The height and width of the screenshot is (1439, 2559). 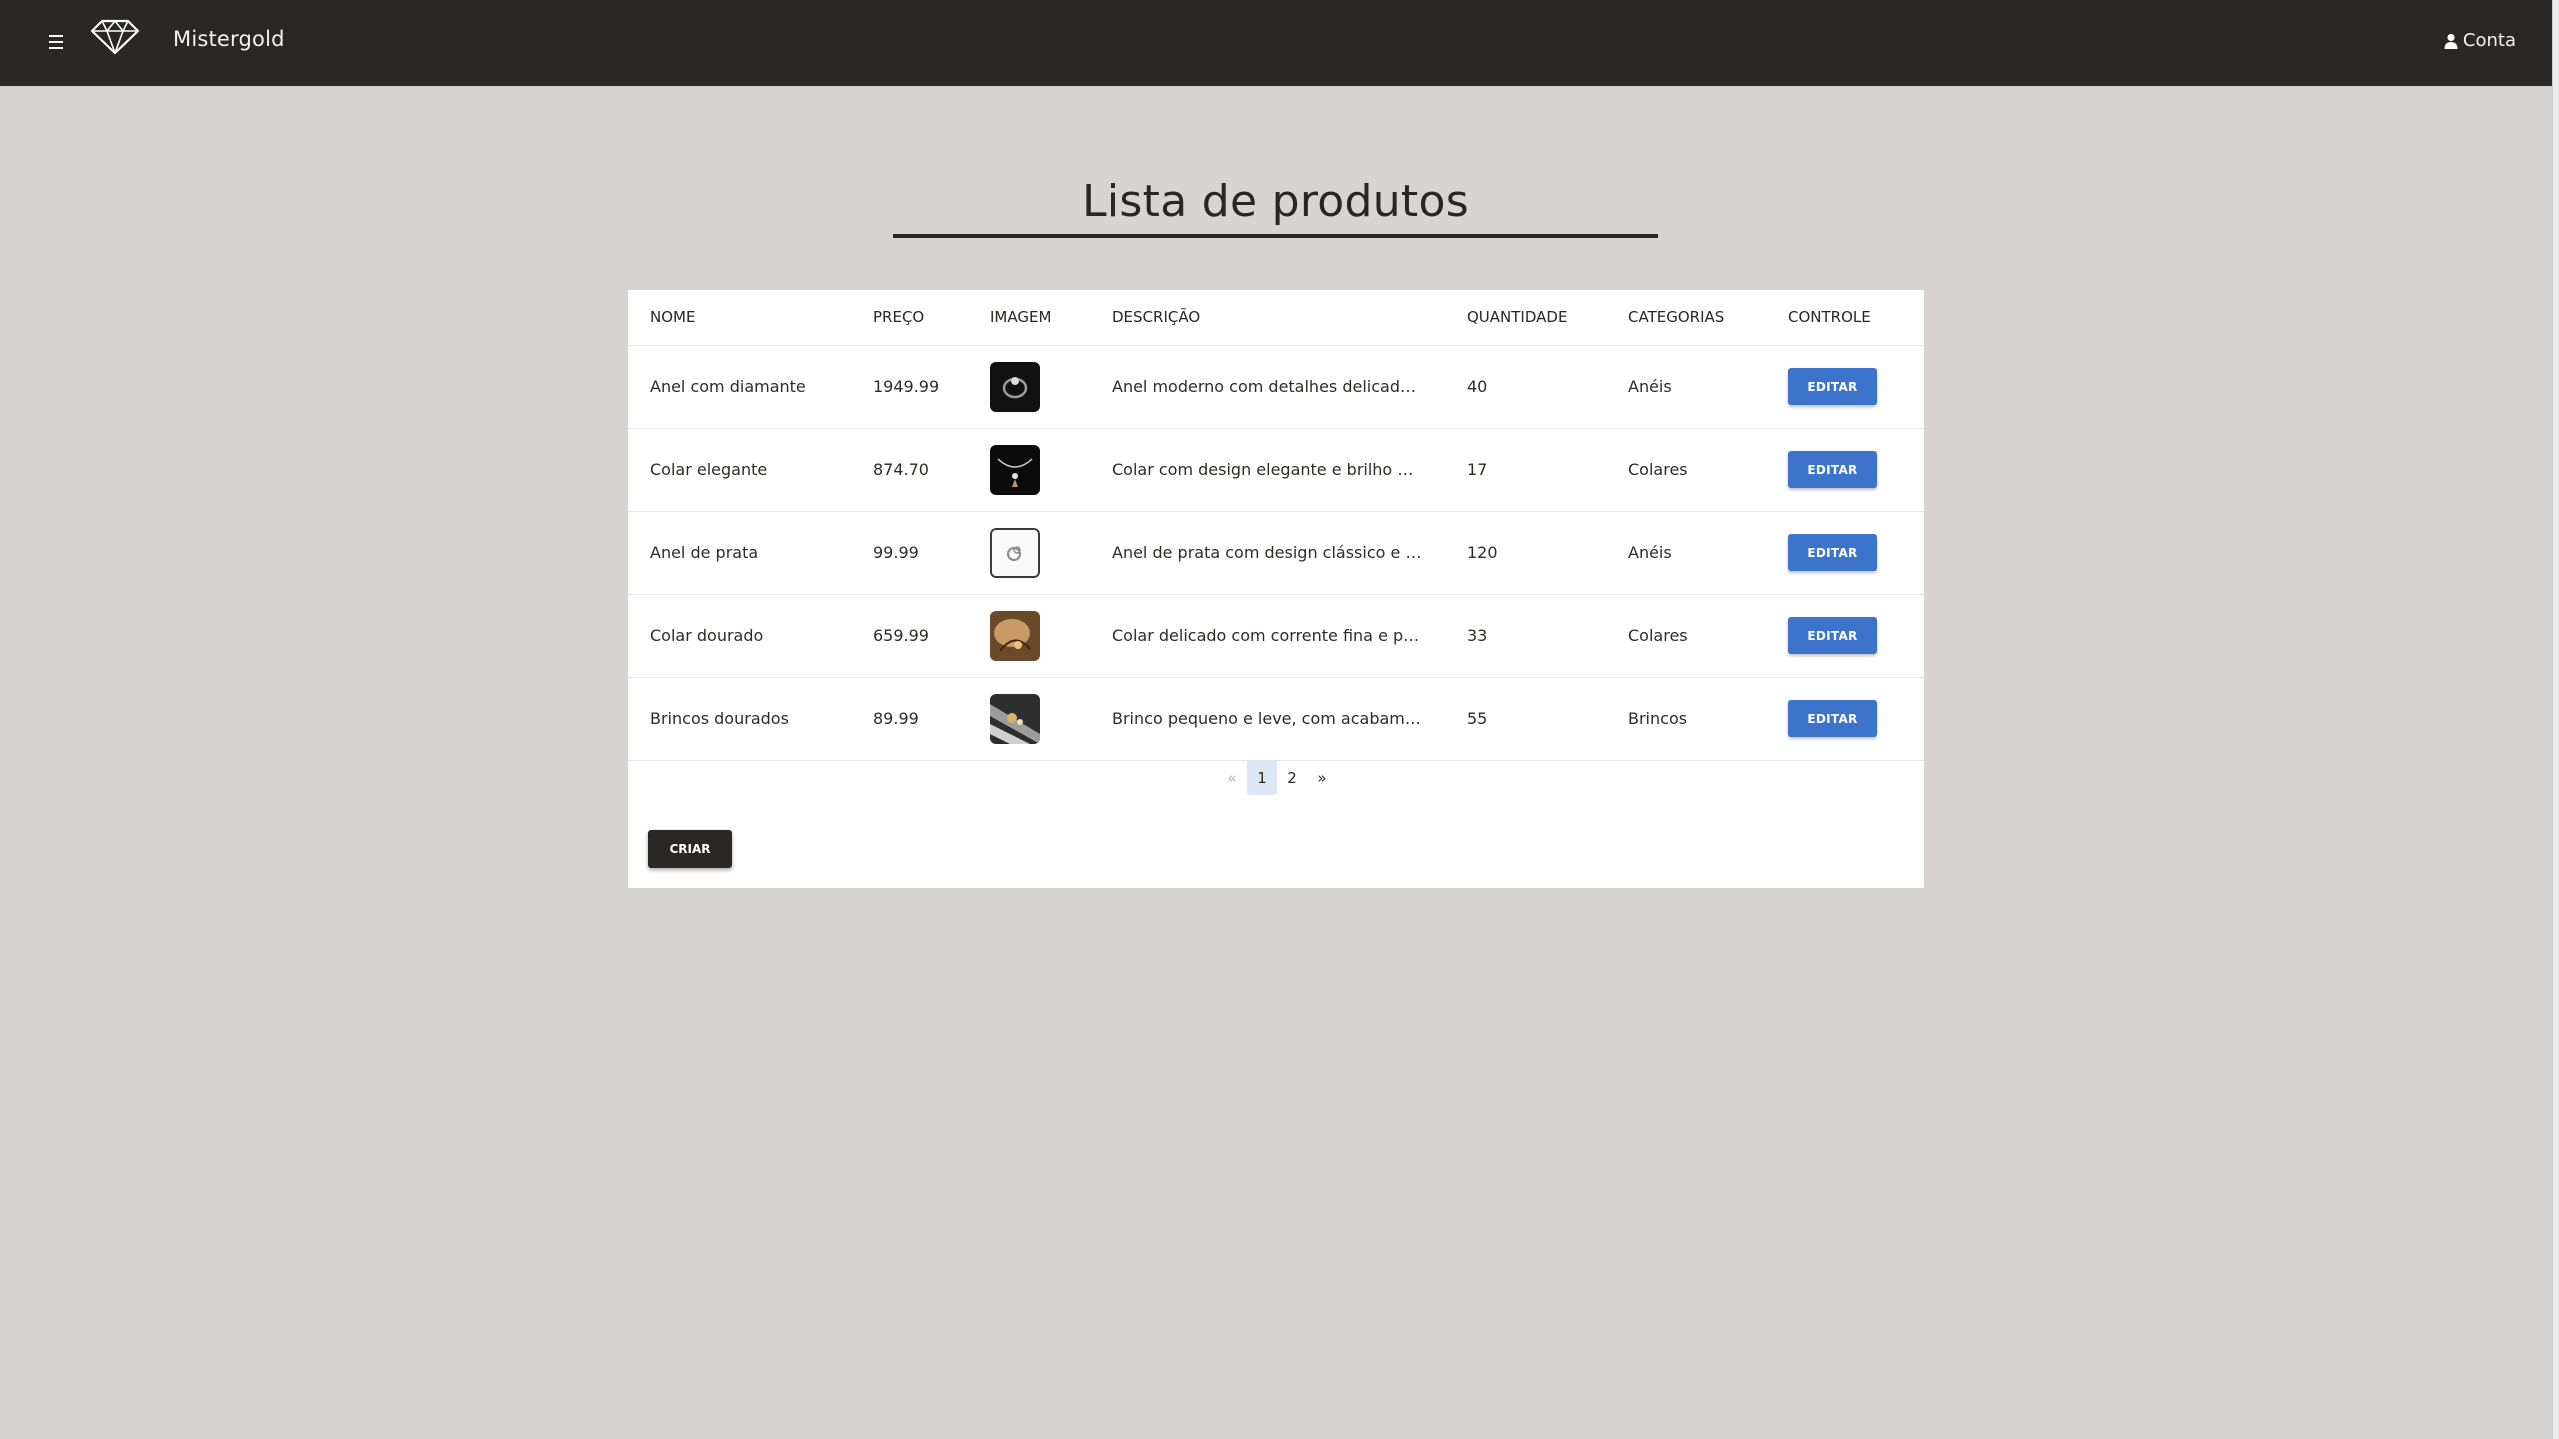 What do you see at coordinates (750, 387) in the screenshot?
I see `product-name: Anel com diamante` at bounding box center [750, 387].